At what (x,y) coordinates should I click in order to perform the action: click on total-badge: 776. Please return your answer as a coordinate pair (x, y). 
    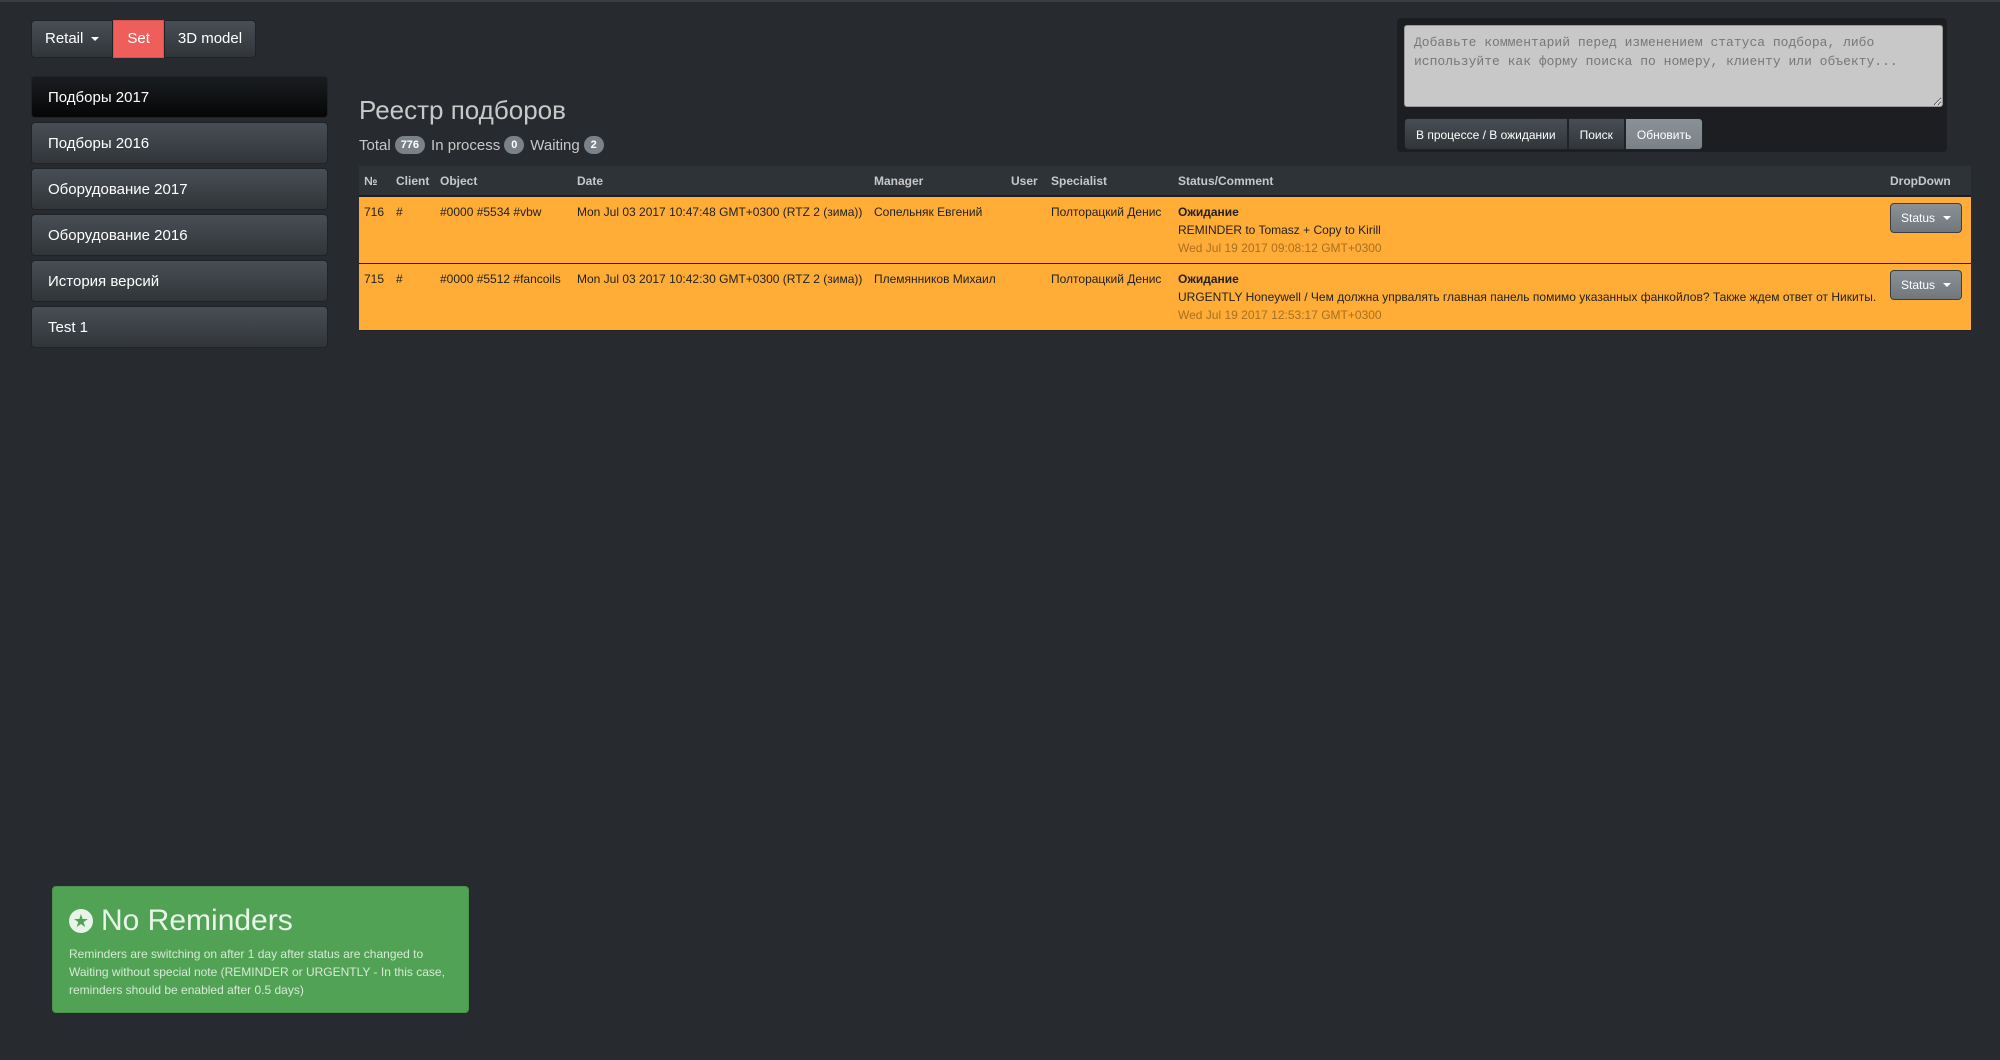
    Looking at the image, I should click on (410, 145).